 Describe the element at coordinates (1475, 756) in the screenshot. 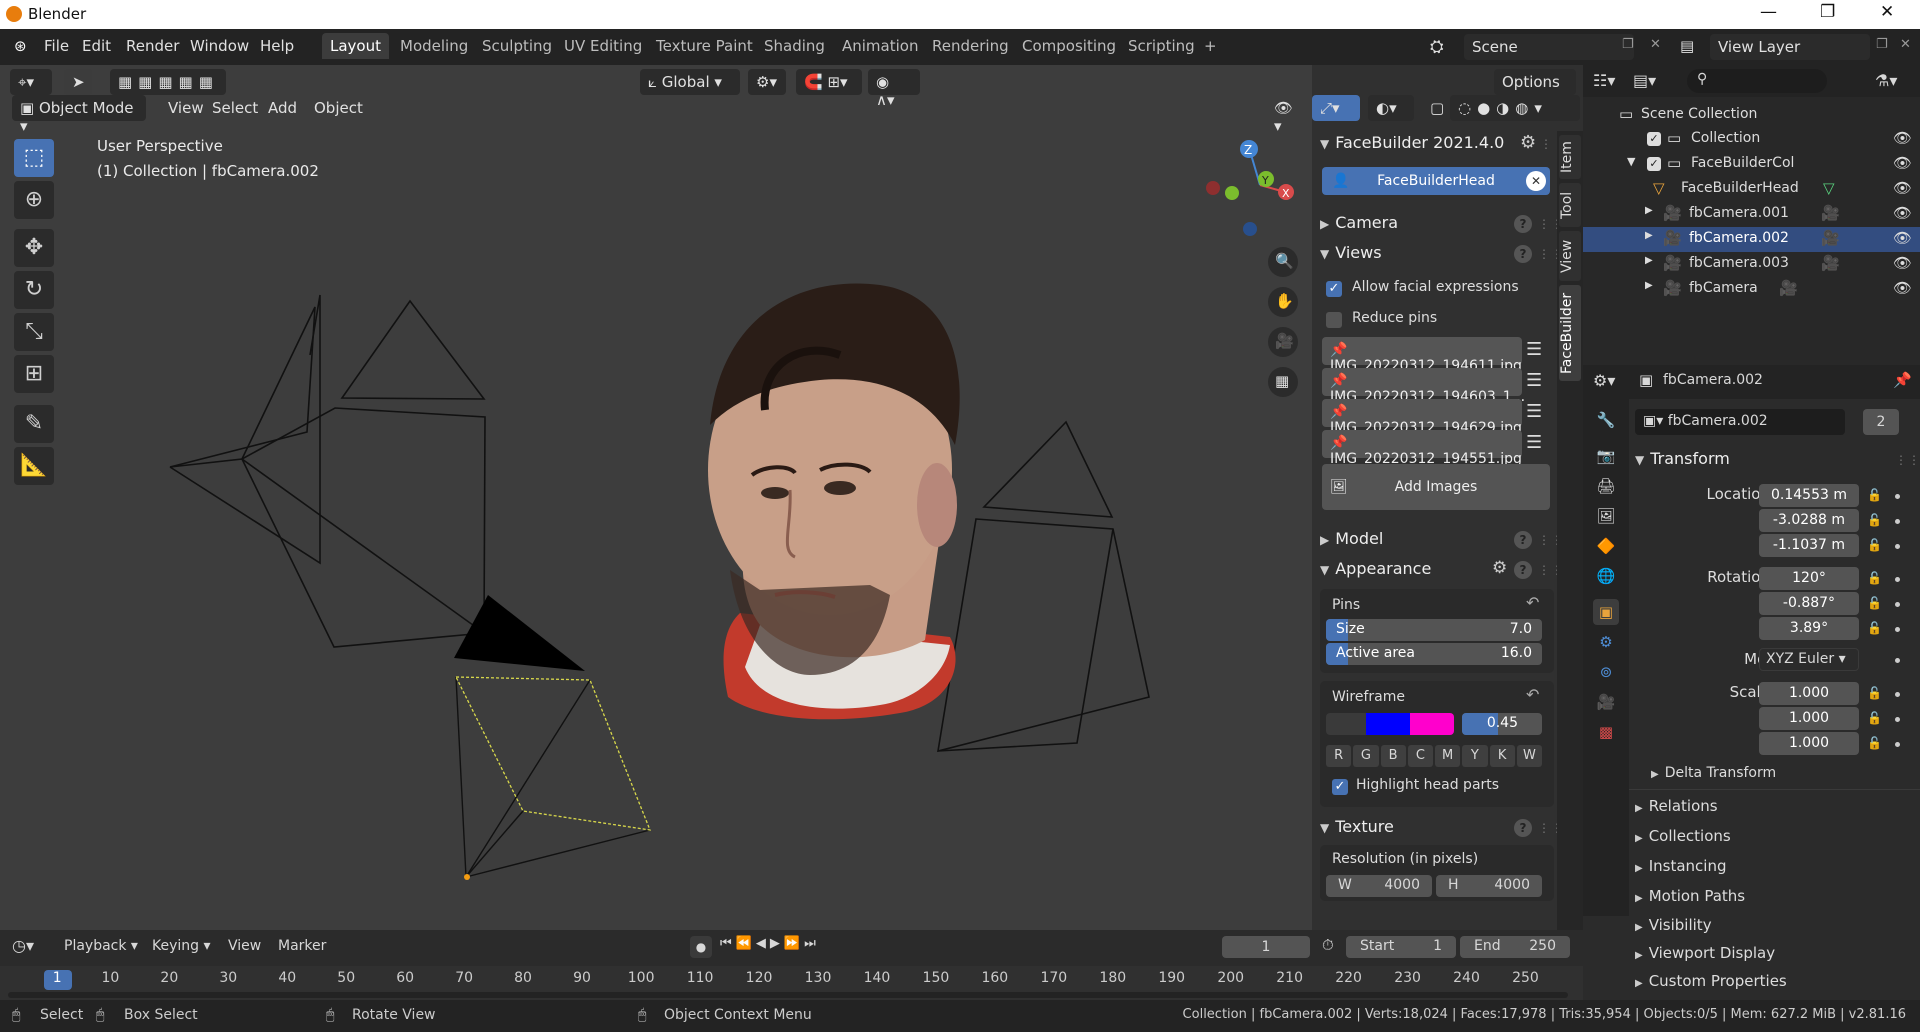

I see `channel-button: Y` at that location.